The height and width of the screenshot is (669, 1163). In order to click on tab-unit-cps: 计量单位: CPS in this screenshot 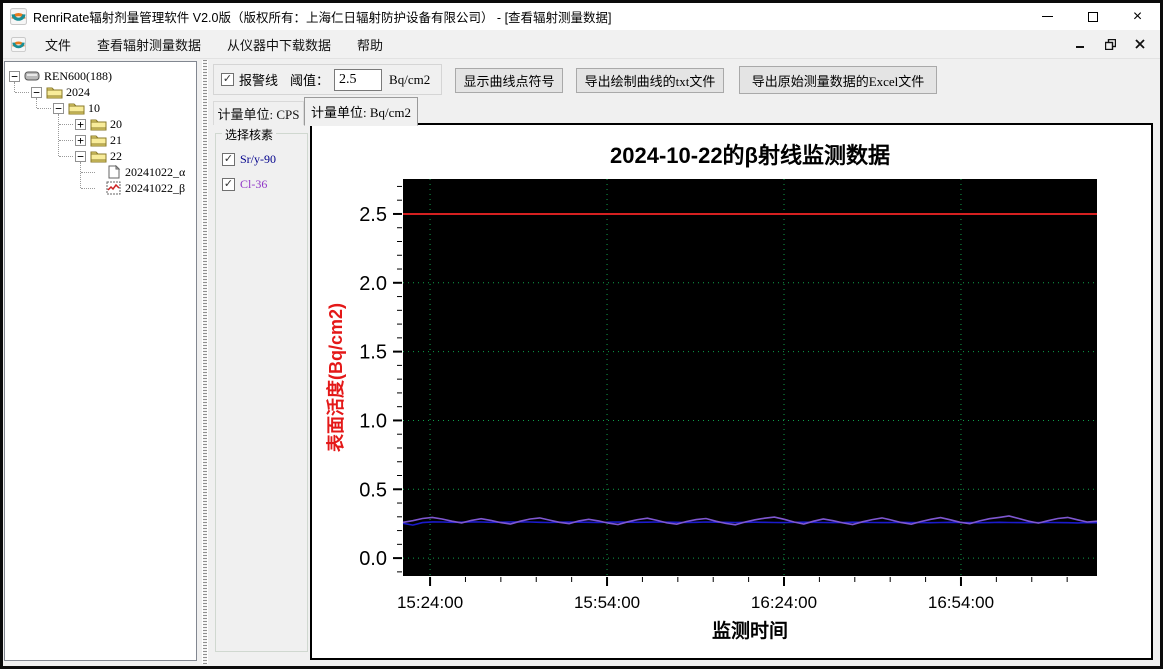, I will do `click(258, 113)`.